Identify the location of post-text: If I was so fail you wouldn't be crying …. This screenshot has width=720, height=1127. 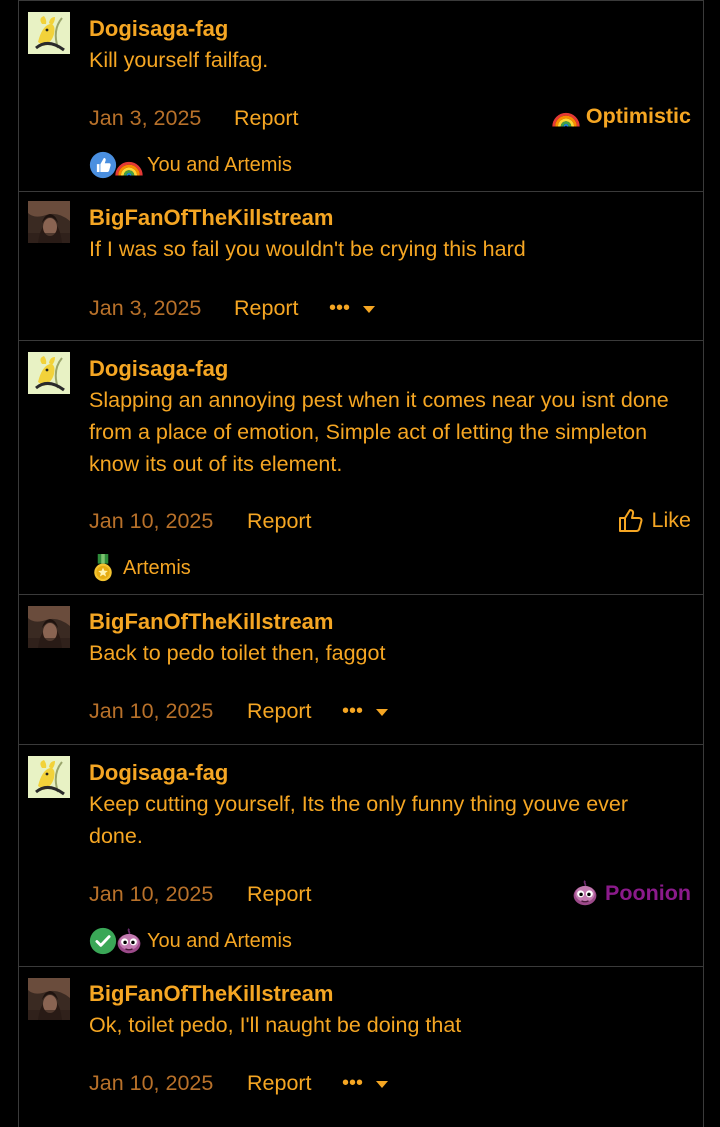
(307, 249).